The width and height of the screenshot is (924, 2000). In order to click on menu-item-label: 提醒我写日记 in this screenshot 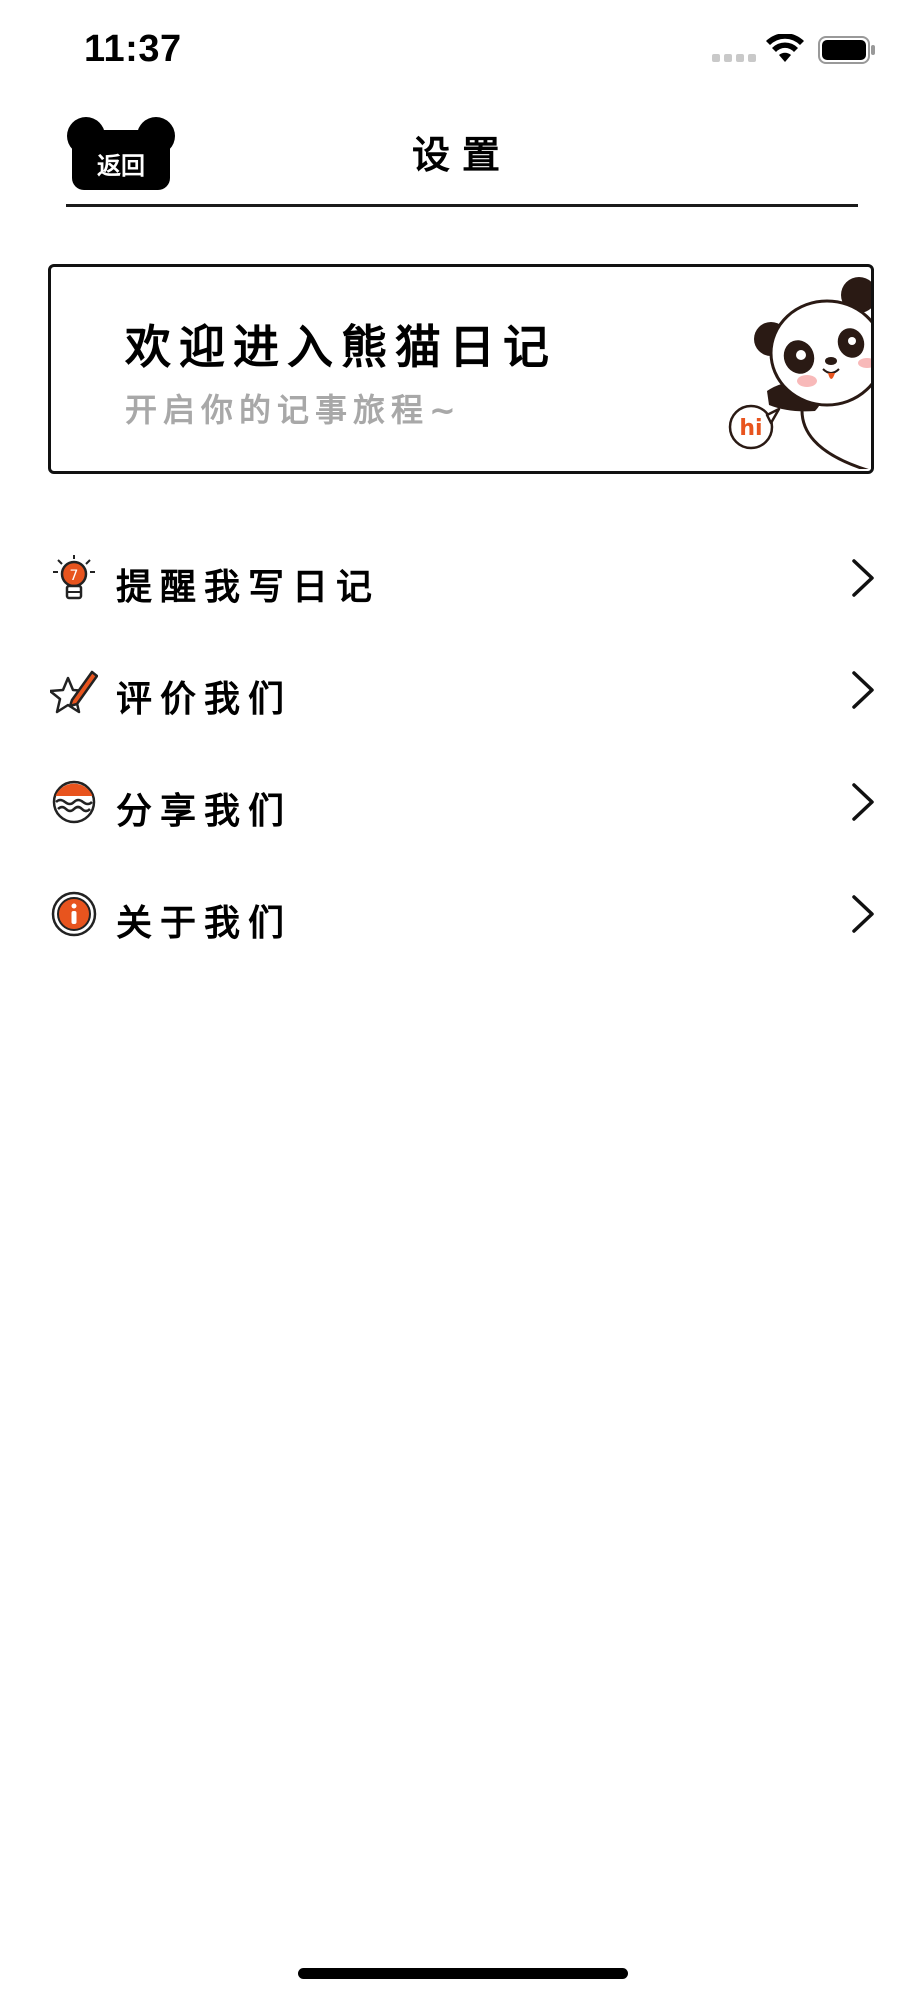, I will do `click(248, 587)`.